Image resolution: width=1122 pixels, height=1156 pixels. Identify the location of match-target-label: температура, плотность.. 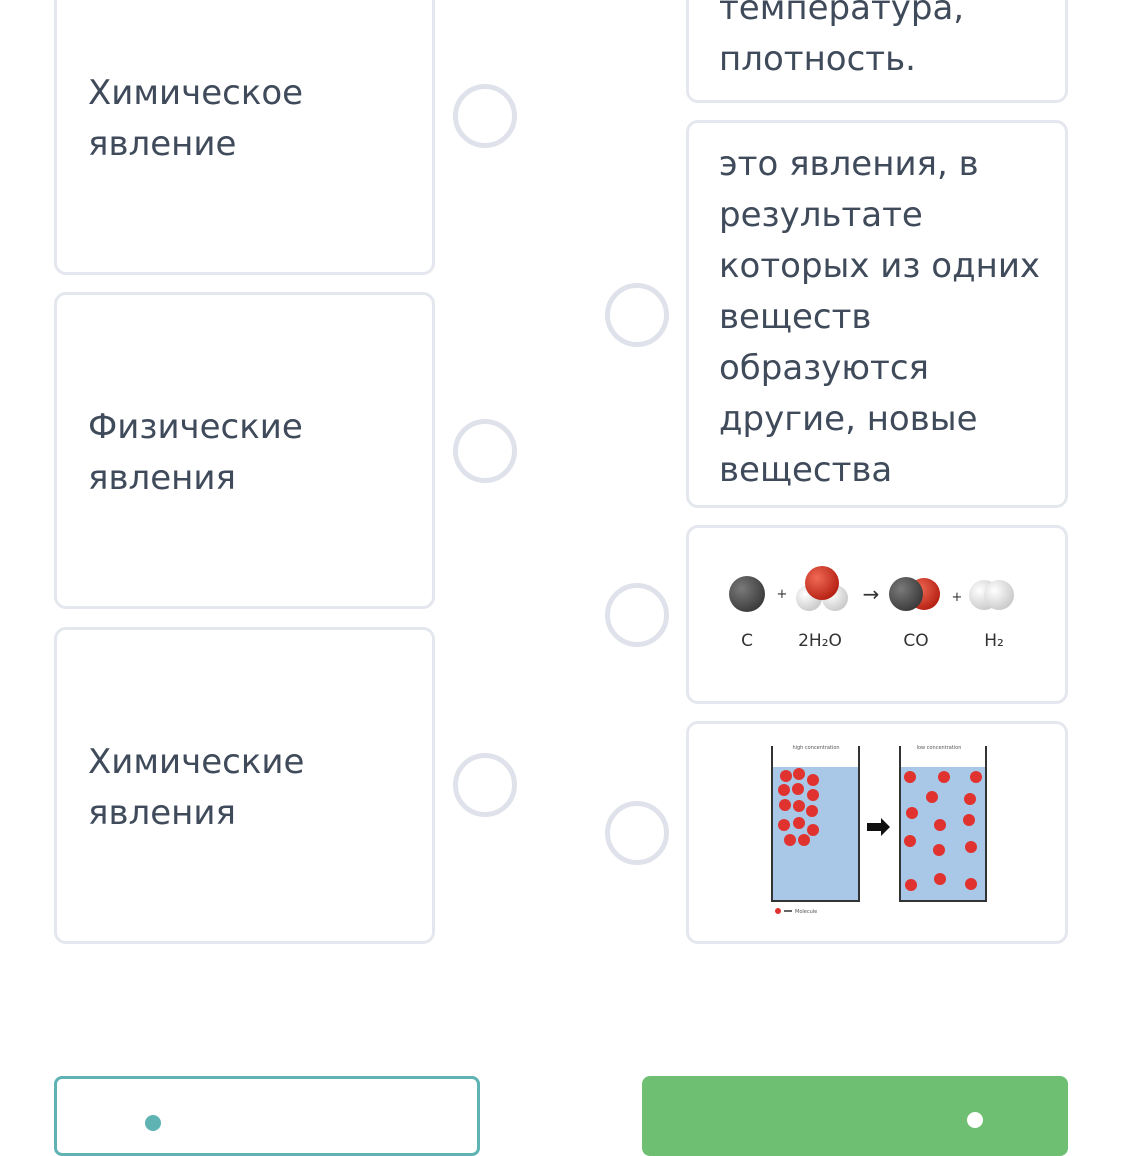
(842, 39).